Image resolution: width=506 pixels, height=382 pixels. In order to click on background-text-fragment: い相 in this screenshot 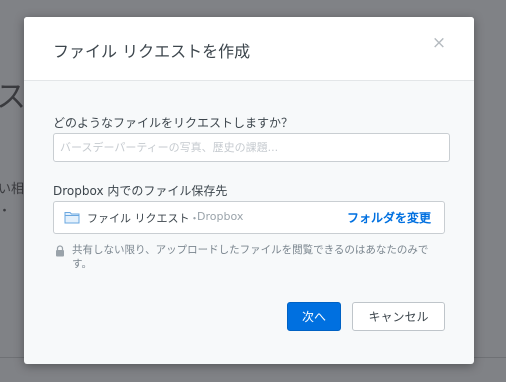, I will do `click(12, 189)`.